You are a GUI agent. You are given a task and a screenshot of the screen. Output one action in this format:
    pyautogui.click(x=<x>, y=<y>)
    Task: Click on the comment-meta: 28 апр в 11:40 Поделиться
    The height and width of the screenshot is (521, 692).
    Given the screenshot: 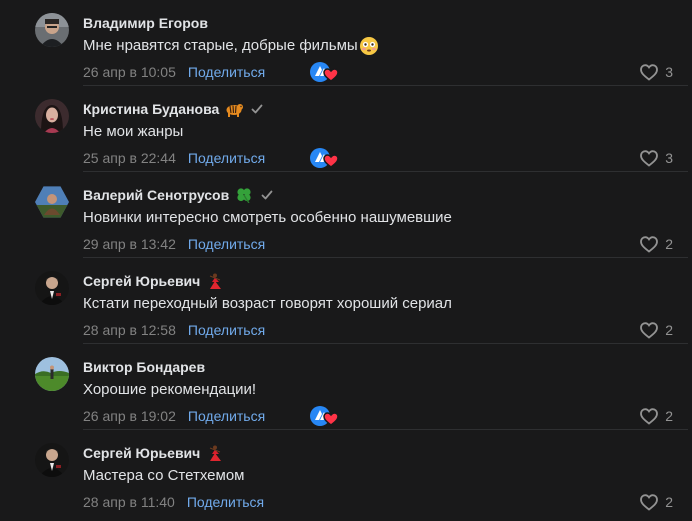 What is the action you would take?
    pyautogui.click(x=173, y=502)
    